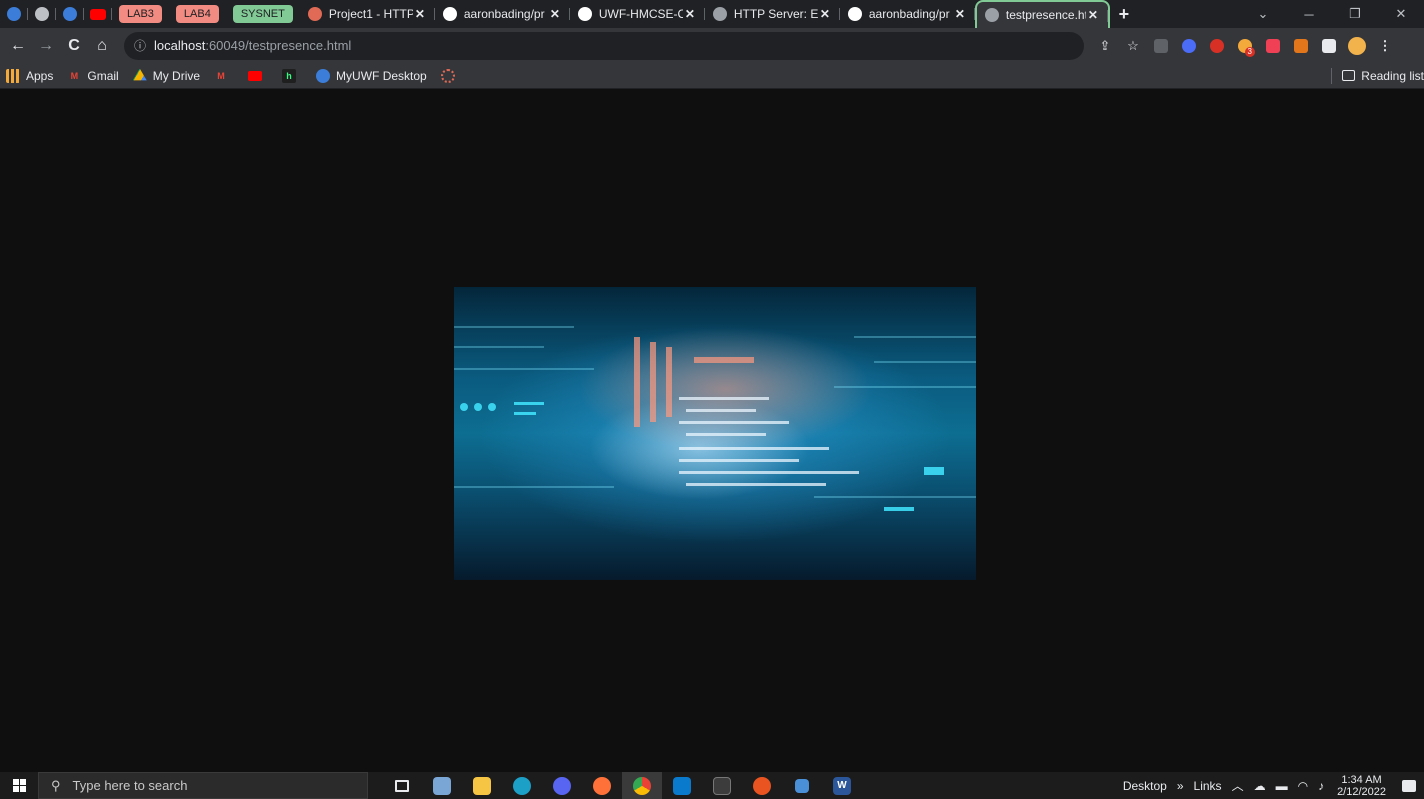 The height and width of the screenshot is (799, 1424). What do you see at coordinates (1263, 14) in the screenshot?
I see `tab-search-chevron-icon: ⌄` at bounding box center [1263, 14].